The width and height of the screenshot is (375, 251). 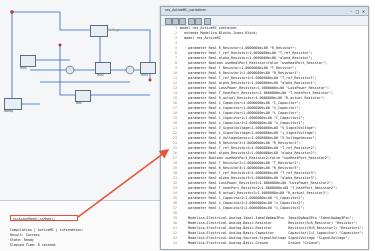 I want to click on callout-arrow, so click(x=123, y=183).